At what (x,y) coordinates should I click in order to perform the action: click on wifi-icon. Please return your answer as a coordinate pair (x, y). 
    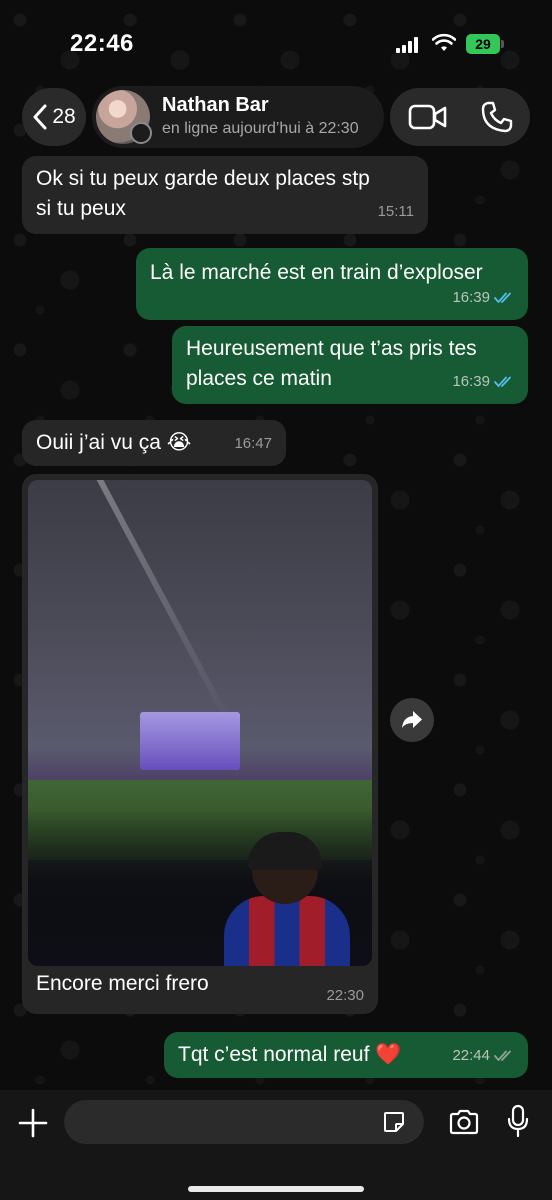
    Looking at the image, I should click on (444, 42).